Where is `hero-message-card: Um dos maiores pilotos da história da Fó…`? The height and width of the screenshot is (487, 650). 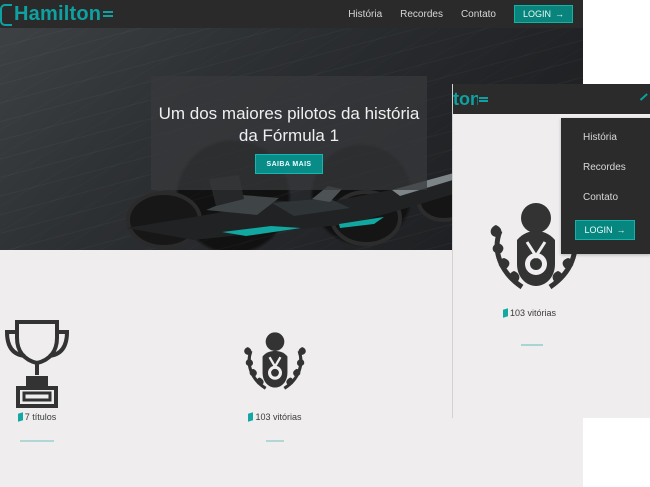 hero-message-card: Um dos maiores pilotos da história da Fó… is located at coordinates (289, 133).